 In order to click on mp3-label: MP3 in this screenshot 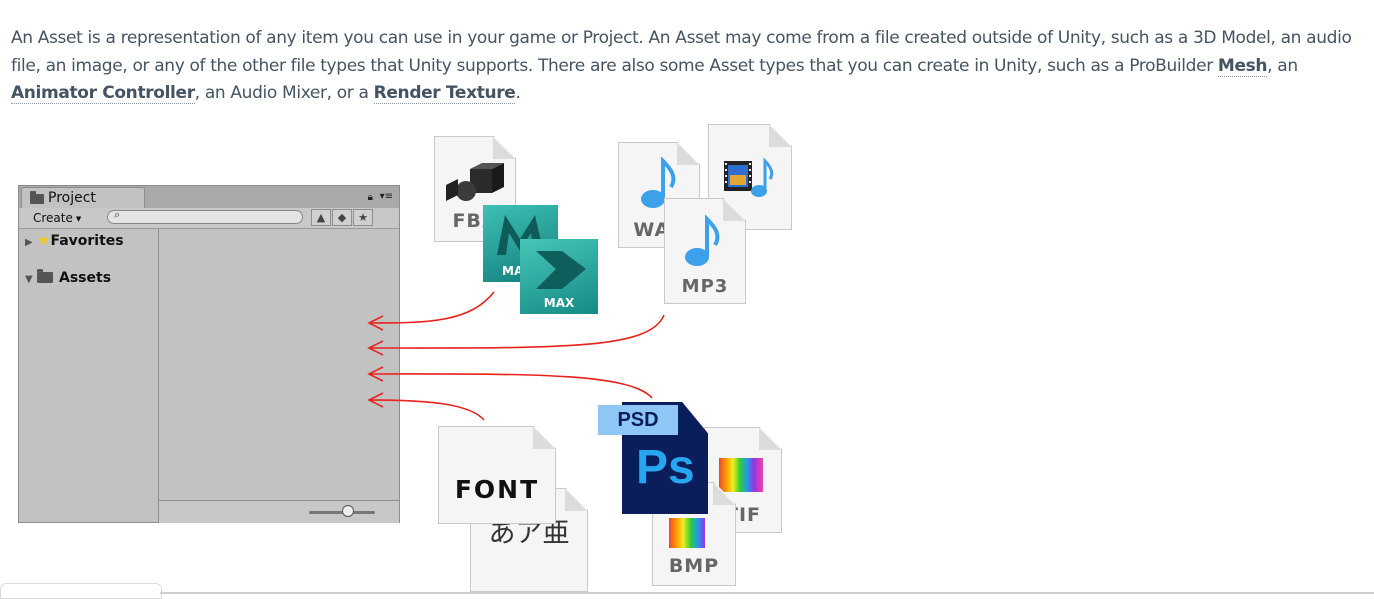, I will do `click(705, 286)`.